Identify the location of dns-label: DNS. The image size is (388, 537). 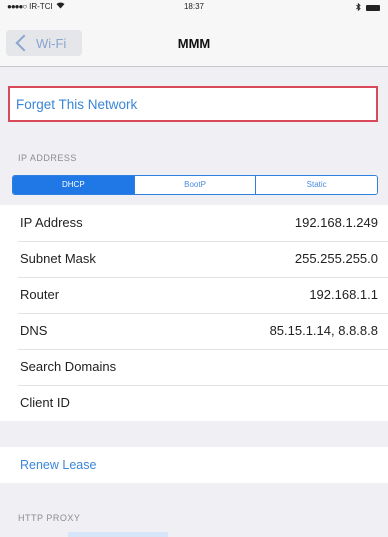
(34, 330).